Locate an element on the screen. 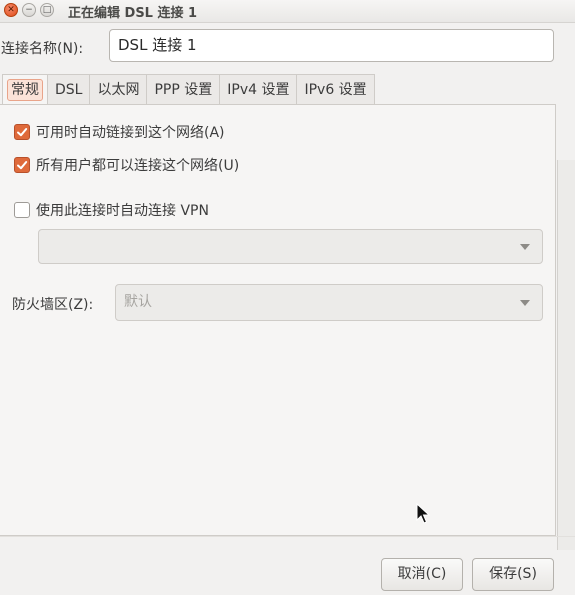 This screenshot has width=575, height=595. title-bar: ✕ − □ 正在编辑 DSL 连接 1 is located at coordinates (287, 11).